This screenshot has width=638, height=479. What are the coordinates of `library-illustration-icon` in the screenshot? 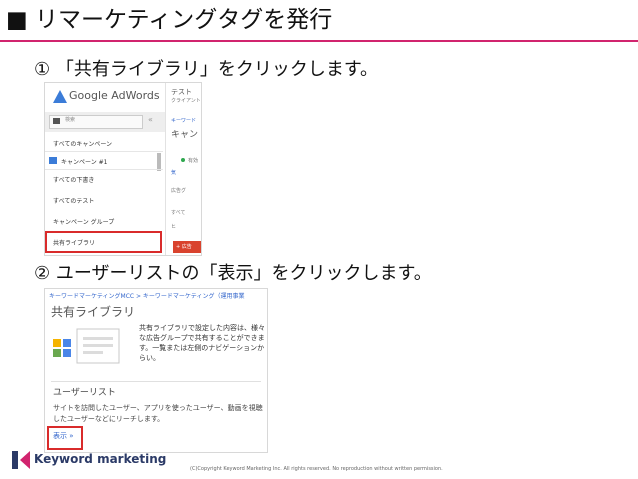 It's located at (86, 346).